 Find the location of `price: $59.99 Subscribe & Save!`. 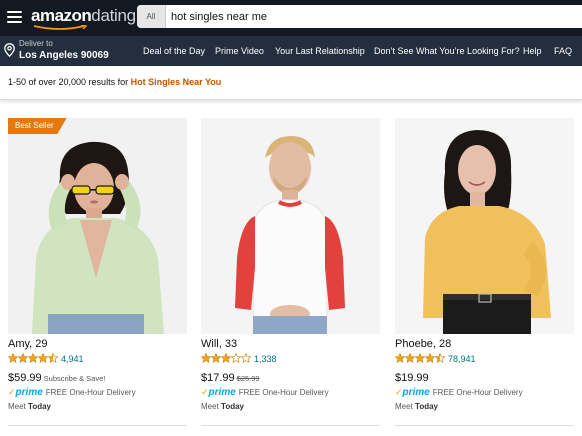

price: $59.99 Subscribe & Save! is located at coordinates (56, 378).